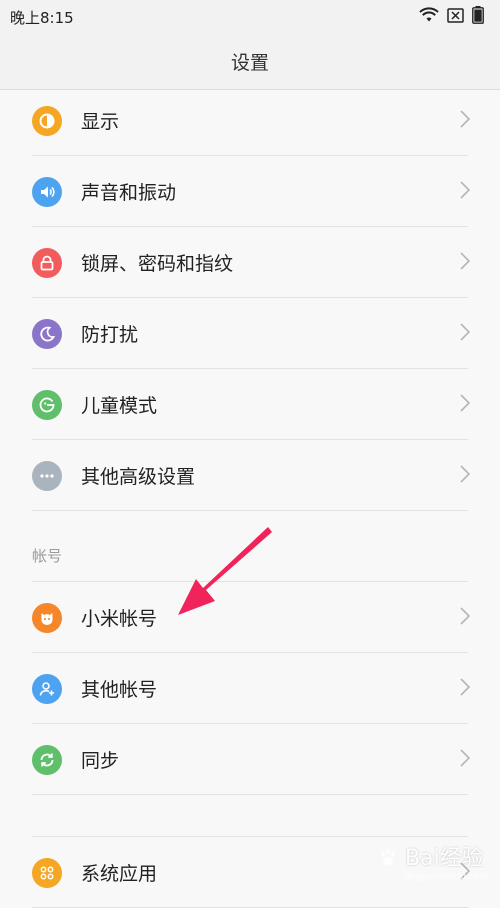 The image size is (500, 908). Describe the element at coordinates (250, 617) in the screenshot. I see `settings-item-mi-account: 小米帐号` at that location.